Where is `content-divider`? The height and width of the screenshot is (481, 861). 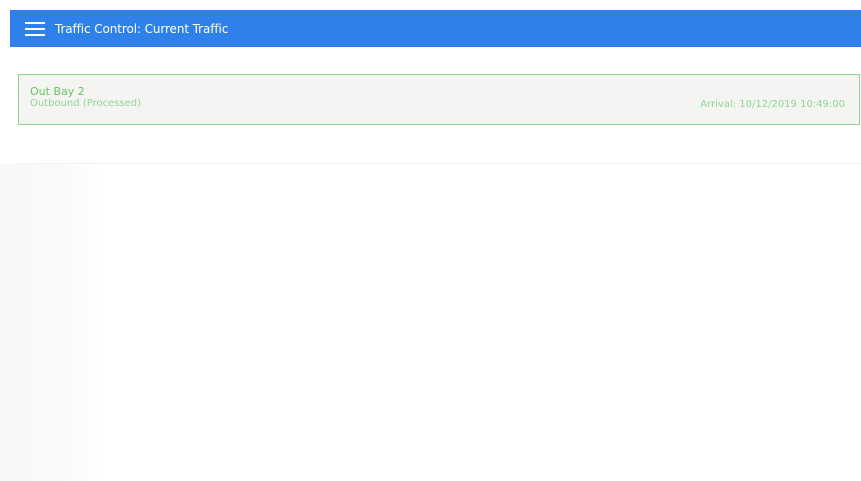 content-divider is located at coordinates (439, 163).